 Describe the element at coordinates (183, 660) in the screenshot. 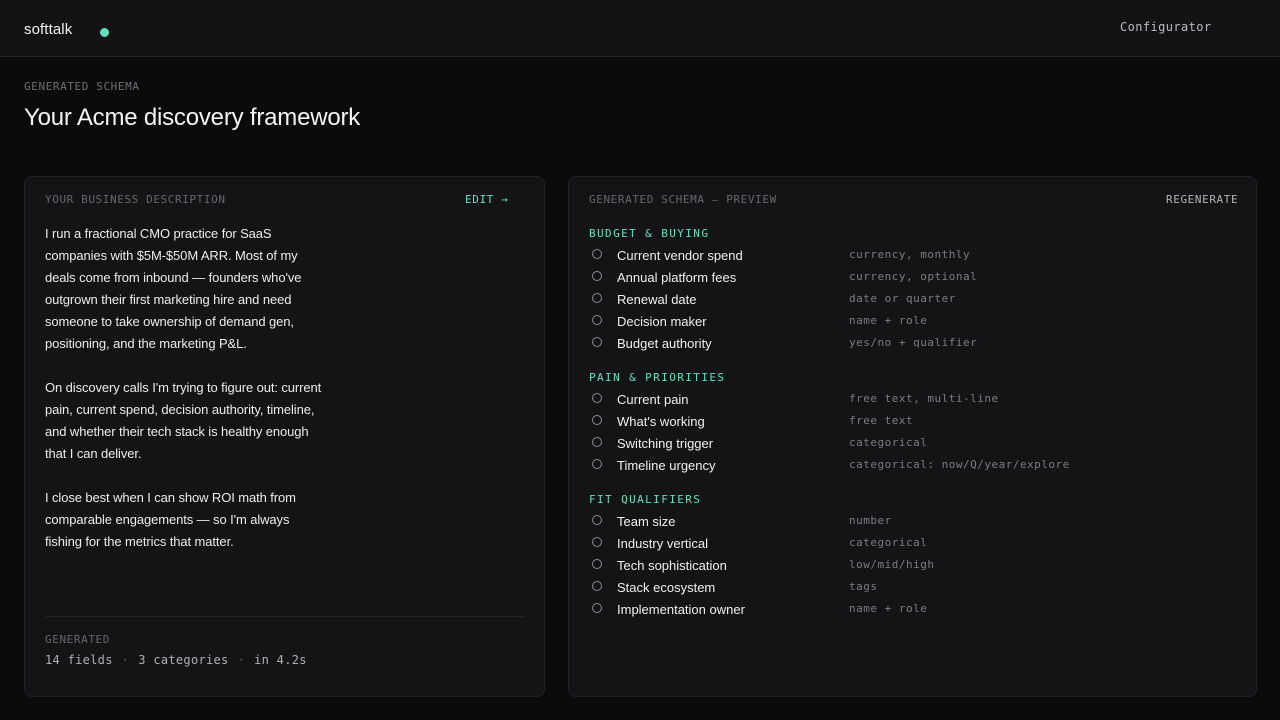

I see `category-count: 3 categories` at that location.